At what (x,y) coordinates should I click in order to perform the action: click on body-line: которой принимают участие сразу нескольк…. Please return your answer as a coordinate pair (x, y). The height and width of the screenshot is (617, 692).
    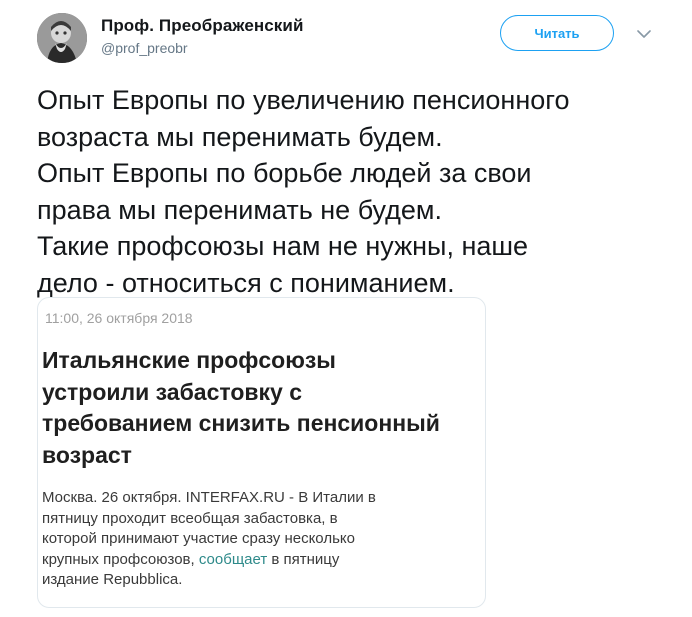
    Looking at the image, I should click on (198, 538).